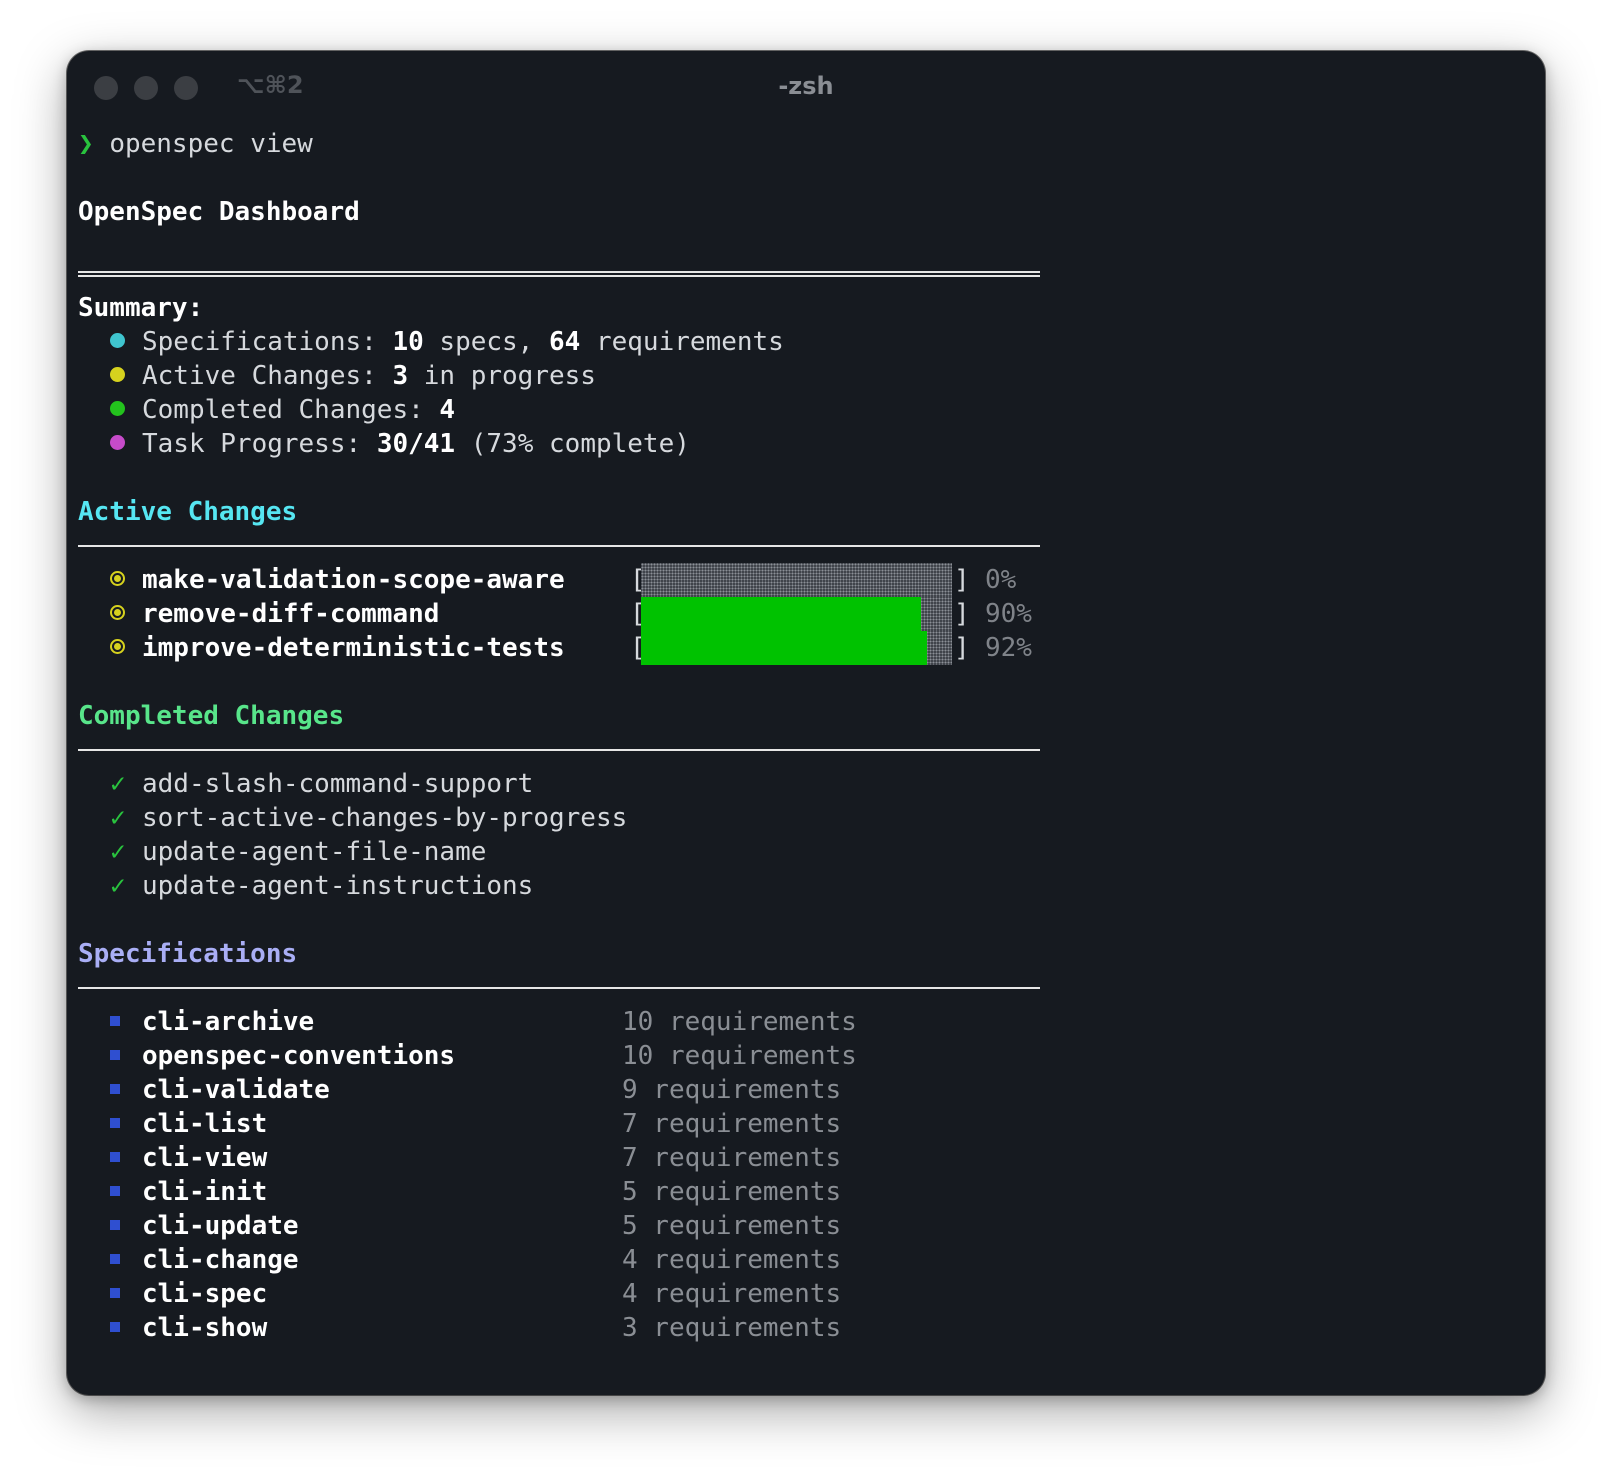 Image resolution: width=1612 pixels, height=1478 pixels. I want to click on spec-name: cli-validate, so click(236, 1090).